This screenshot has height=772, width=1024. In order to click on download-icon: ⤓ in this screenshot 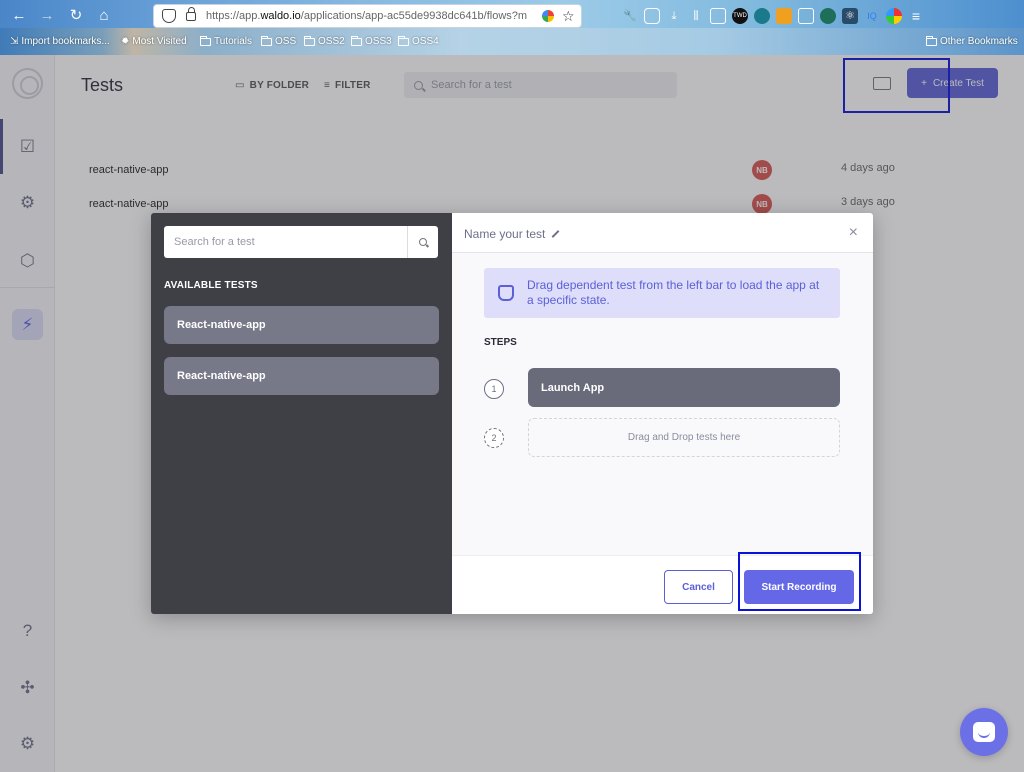, I will do `click(674, 16)`.